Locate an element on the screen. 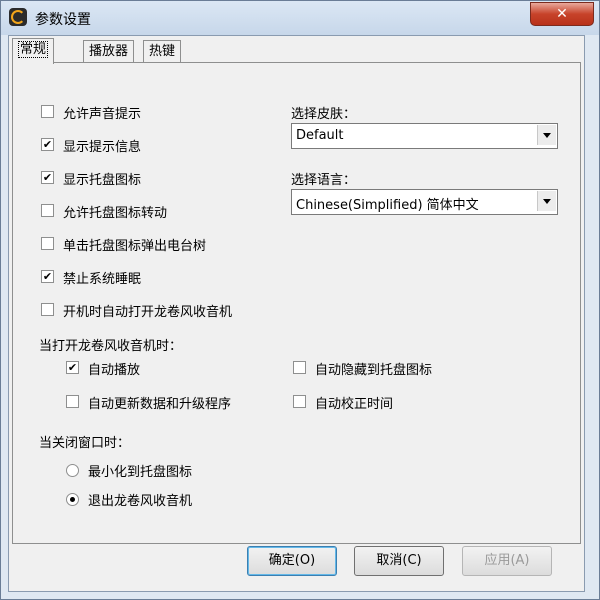 The width and height of the screenshot is (600, 600). checkbox-click-tray-station-tree is located at coordinates (47, 243).